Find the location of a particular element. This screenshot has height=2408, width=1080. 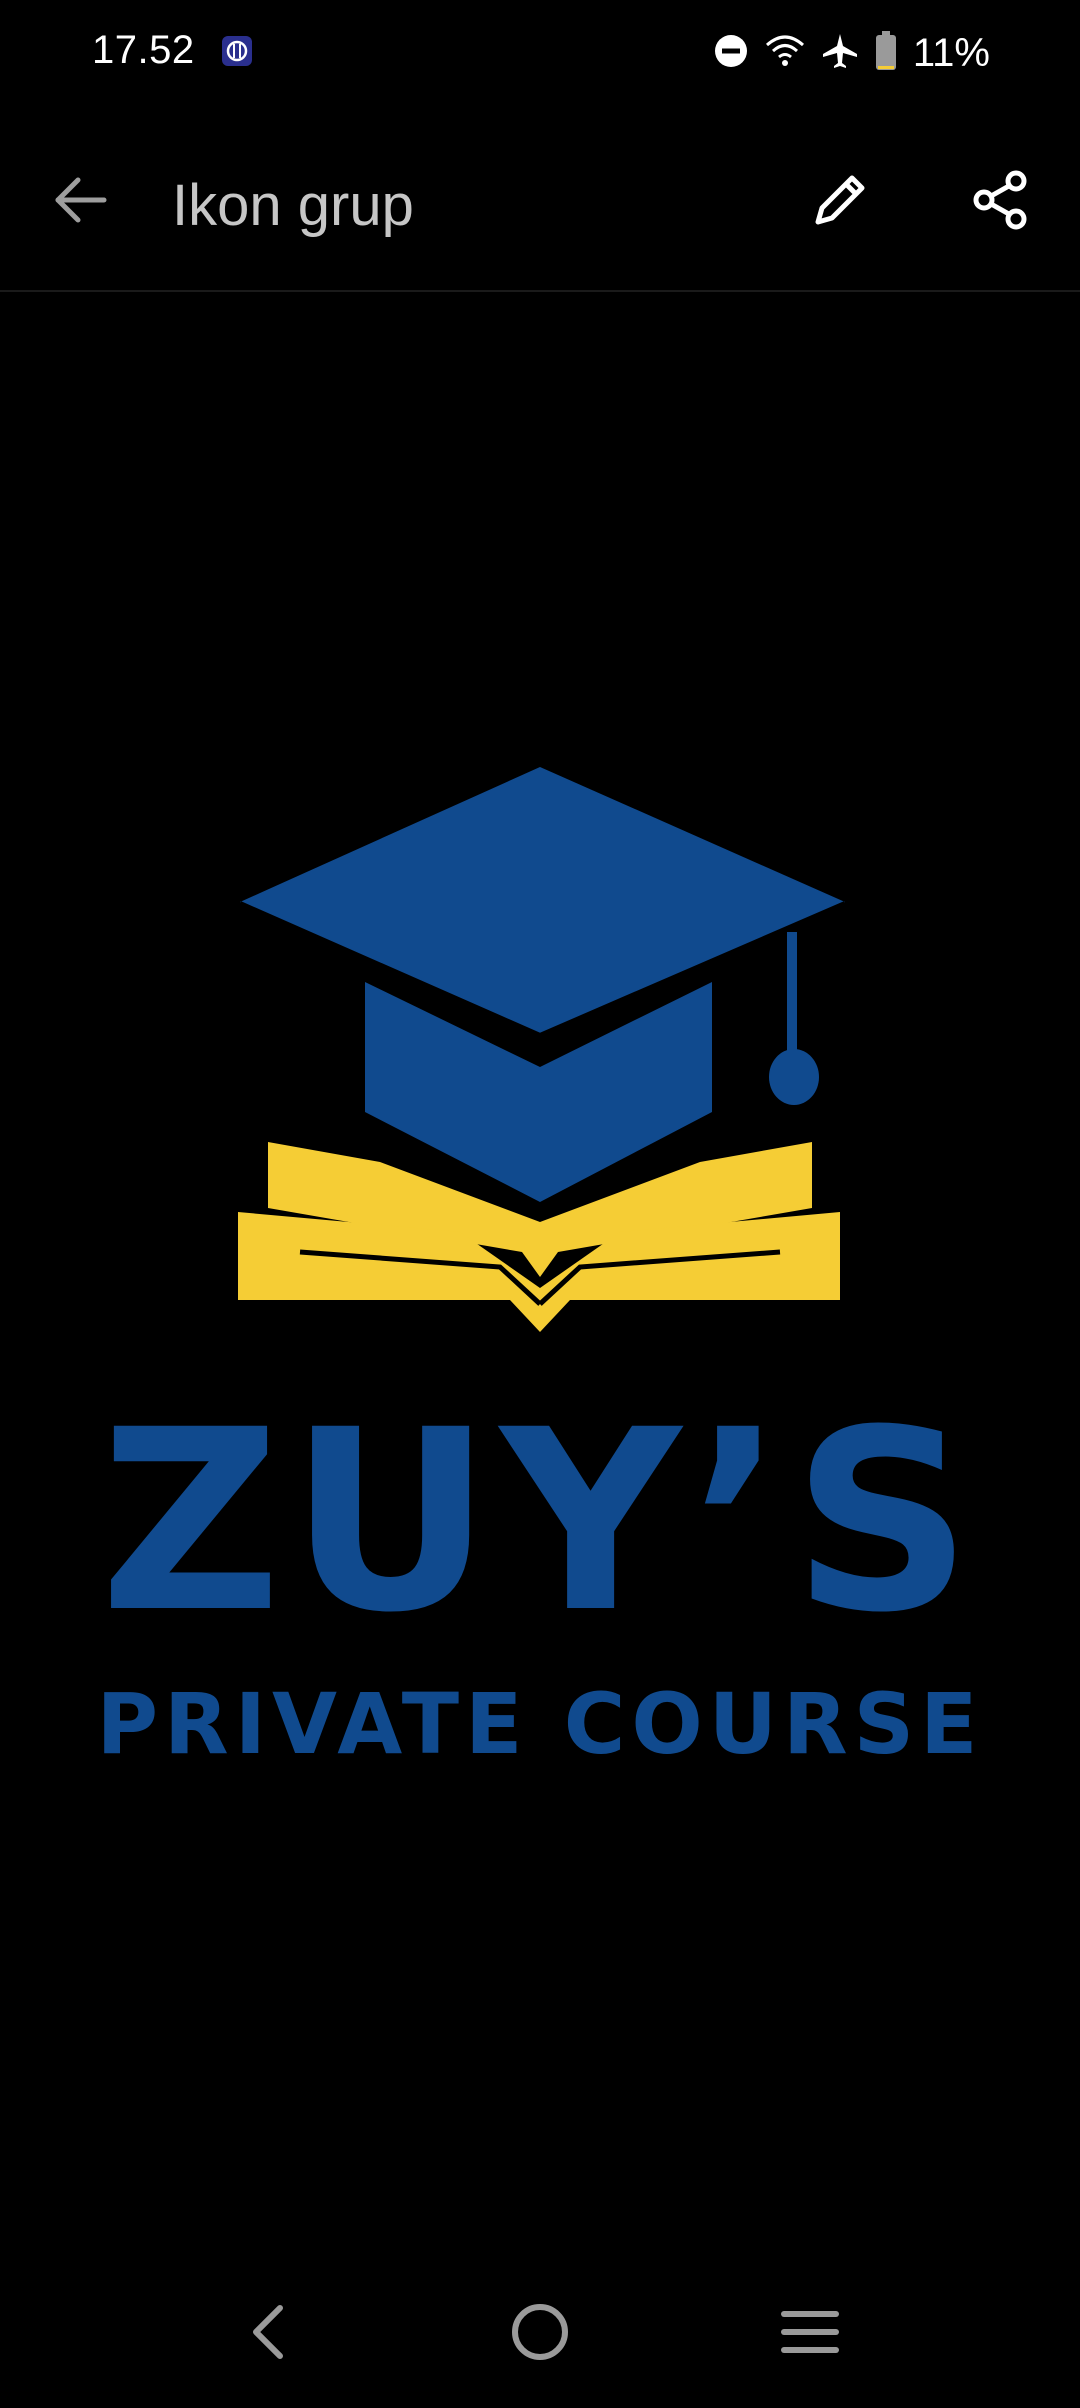

status-icons: 11% is located at coordinates (851, 53).